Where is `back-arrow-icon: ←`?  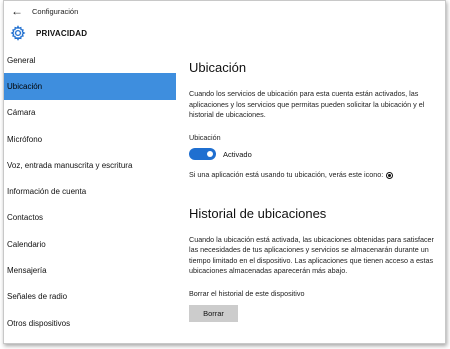
back-arrow-icon: ← is located at coordinates (17, 11).